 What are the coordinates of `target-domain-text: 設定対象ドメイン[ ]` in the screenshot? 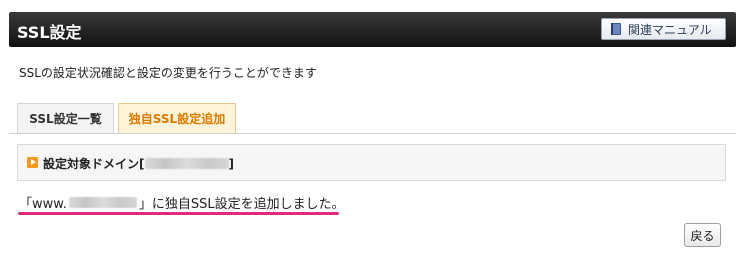 It's located at (138, 163).